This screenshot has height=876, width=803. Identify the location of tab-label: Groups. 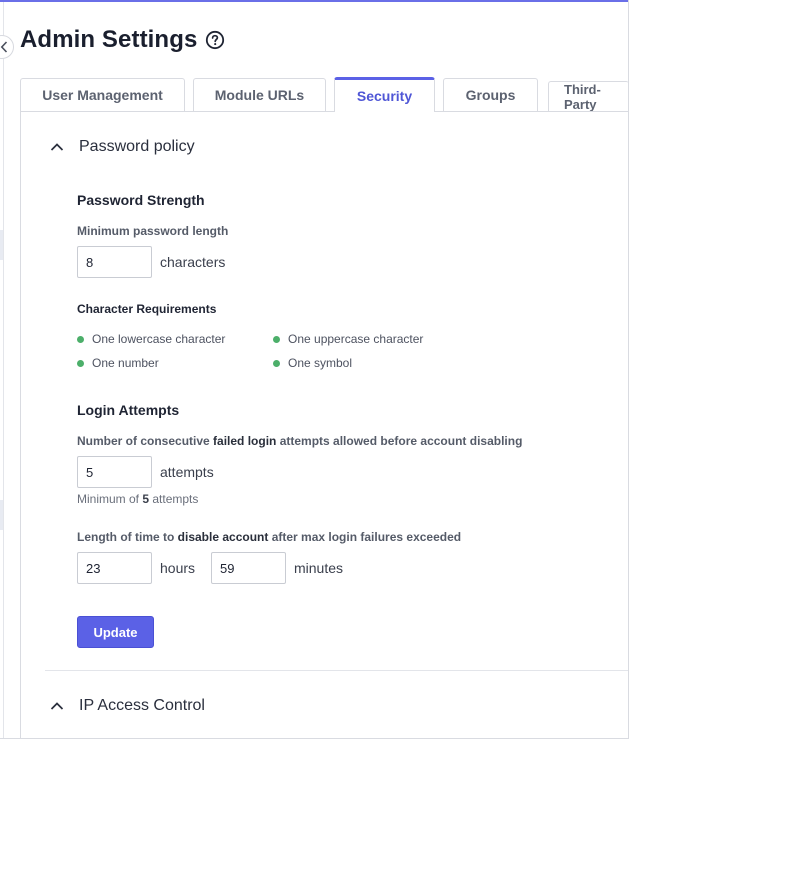
(490, 95).